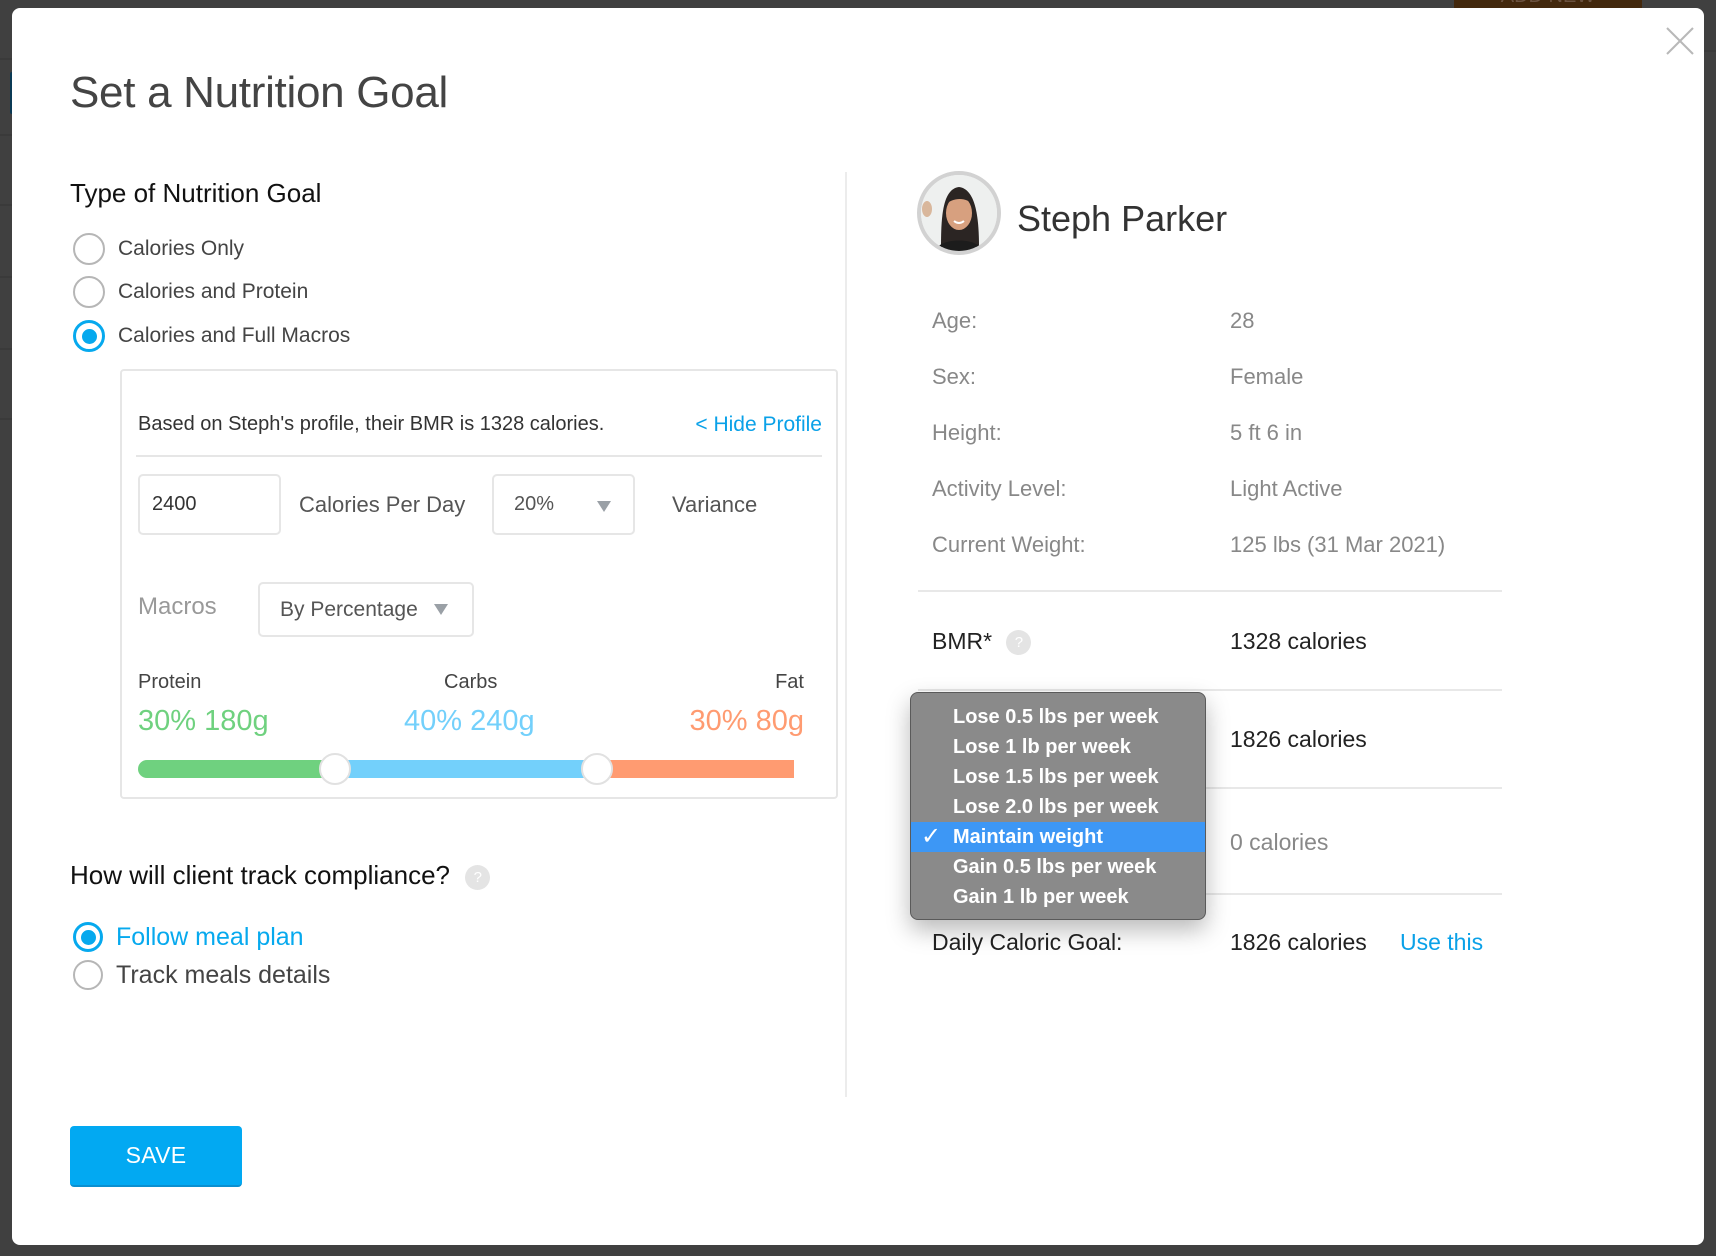 The height and width of the screenshot is (1256, 1716). Describe the element at coordinates (534, 504) in the screenshot. I see `variance-value: 20%` at that location.